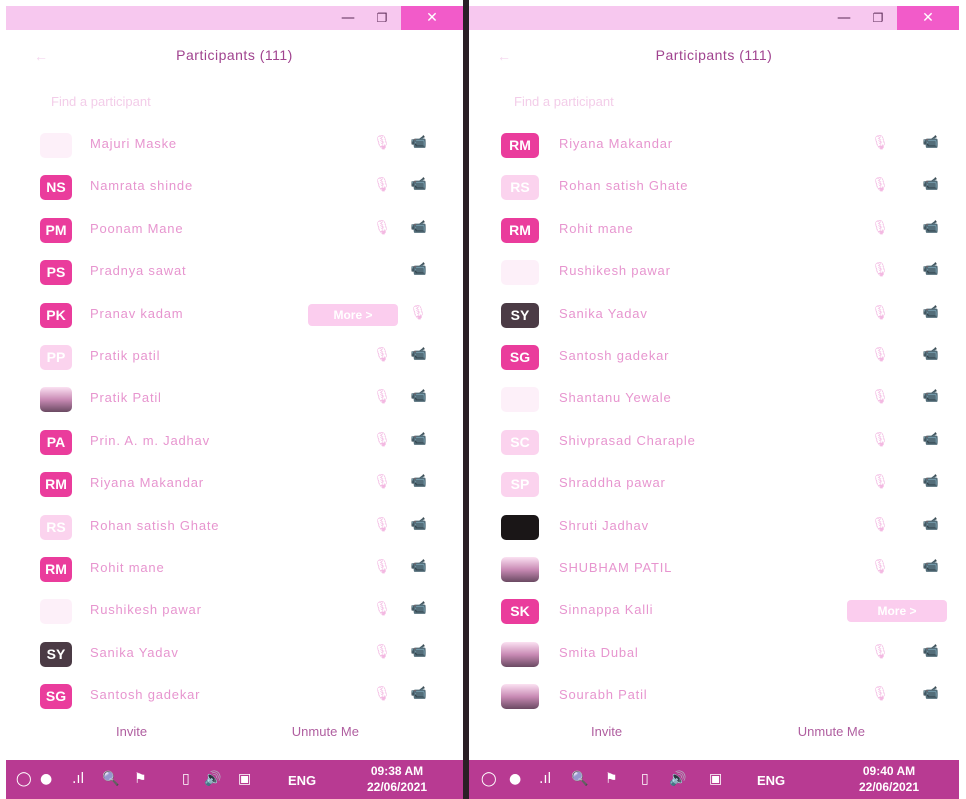 The width and height of the screenshot is (966, 799). Describe the element at coordinates (234, 145) in the screenshot. I see `participant-row: Majuri Maske 🎙 📹` at that location.